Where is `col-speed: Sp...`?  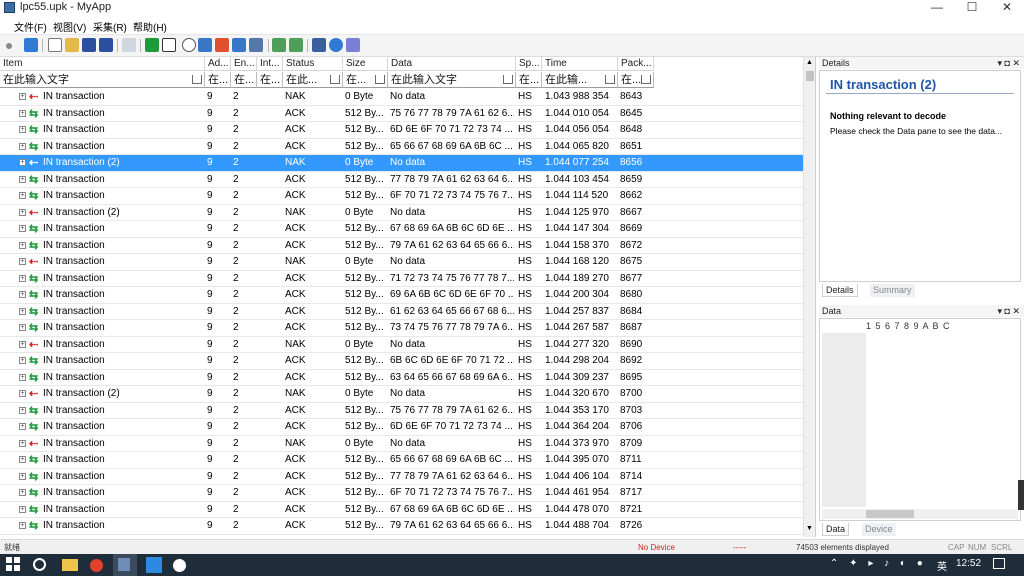
col-speed: Sp... is located at coordinates (529, 64).